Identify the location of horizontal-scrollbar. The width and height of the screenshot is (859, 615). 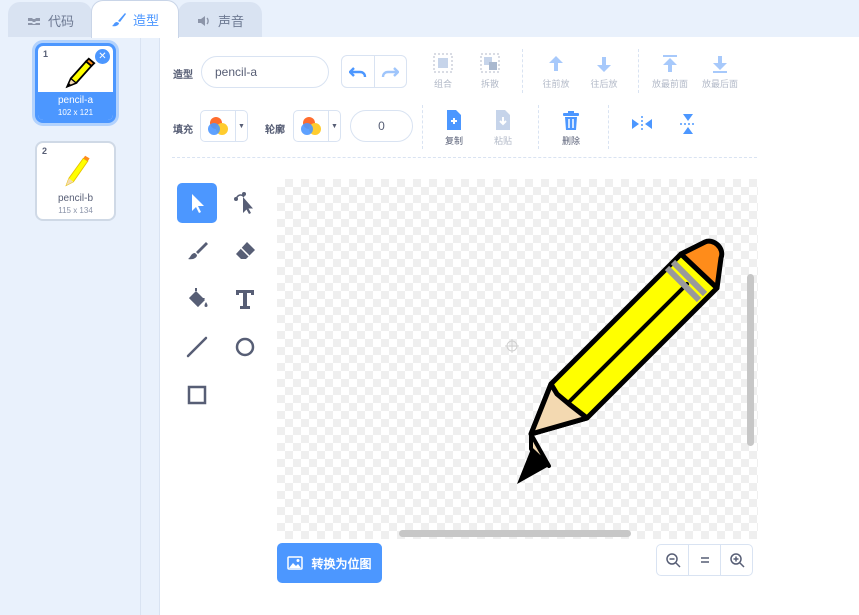
(515, 533).